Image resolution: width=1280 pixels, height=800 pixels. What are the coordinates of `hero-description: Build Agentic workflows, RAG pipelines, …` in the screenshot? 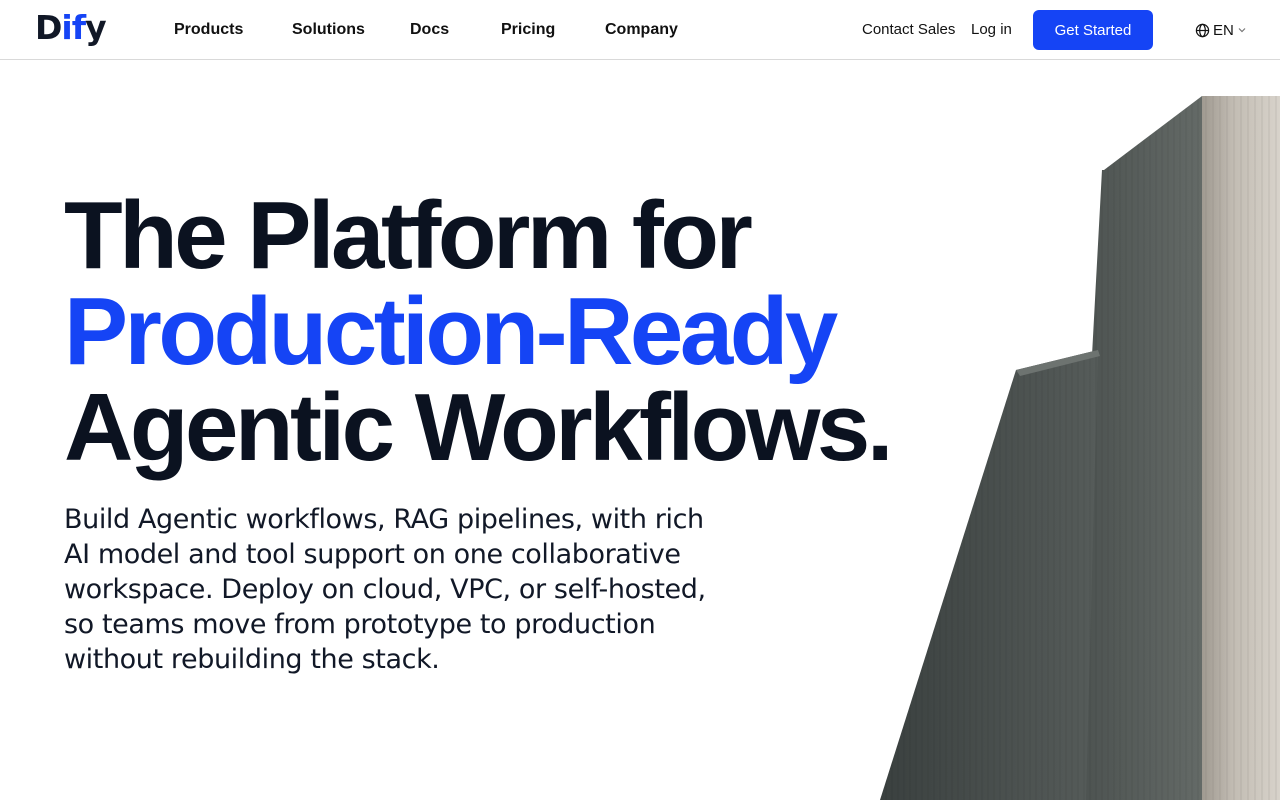 It's located at (385, 589).